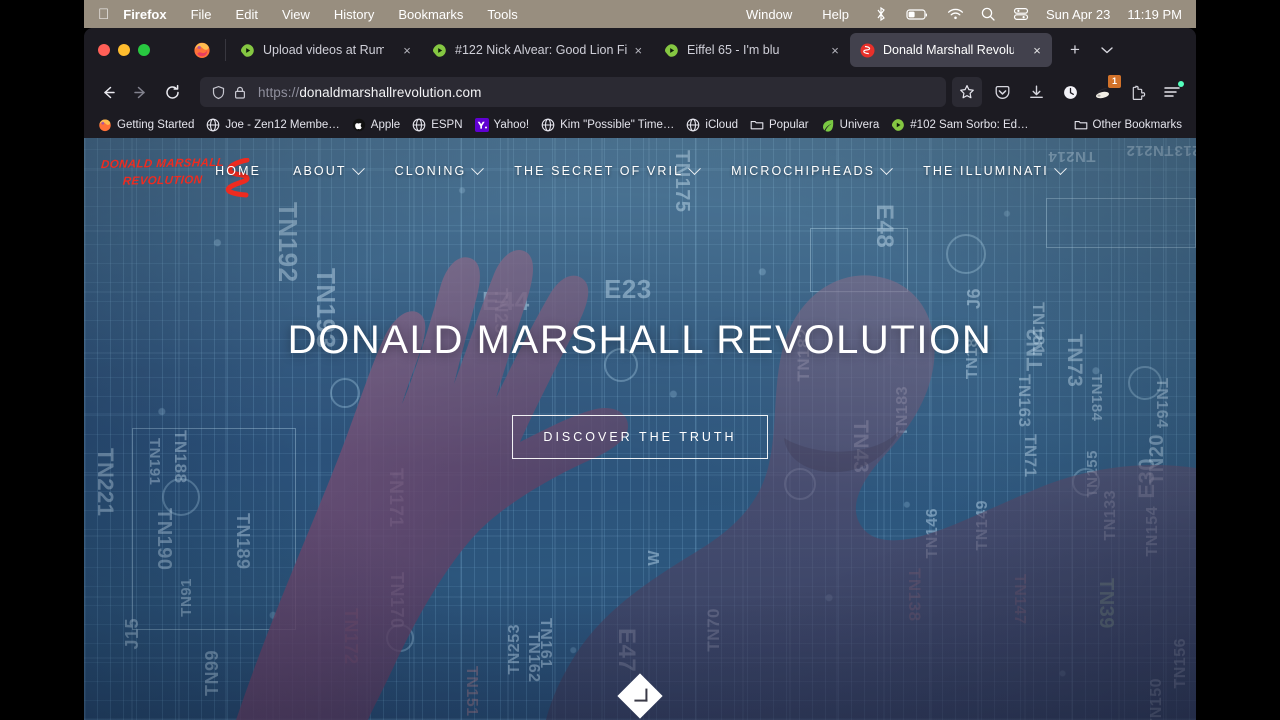 This screenshot has width=1280, height=720. Describe the element at coordinates (1154, 14) in the screenshot. I see `menu-time: 11:19 PM` at that location.